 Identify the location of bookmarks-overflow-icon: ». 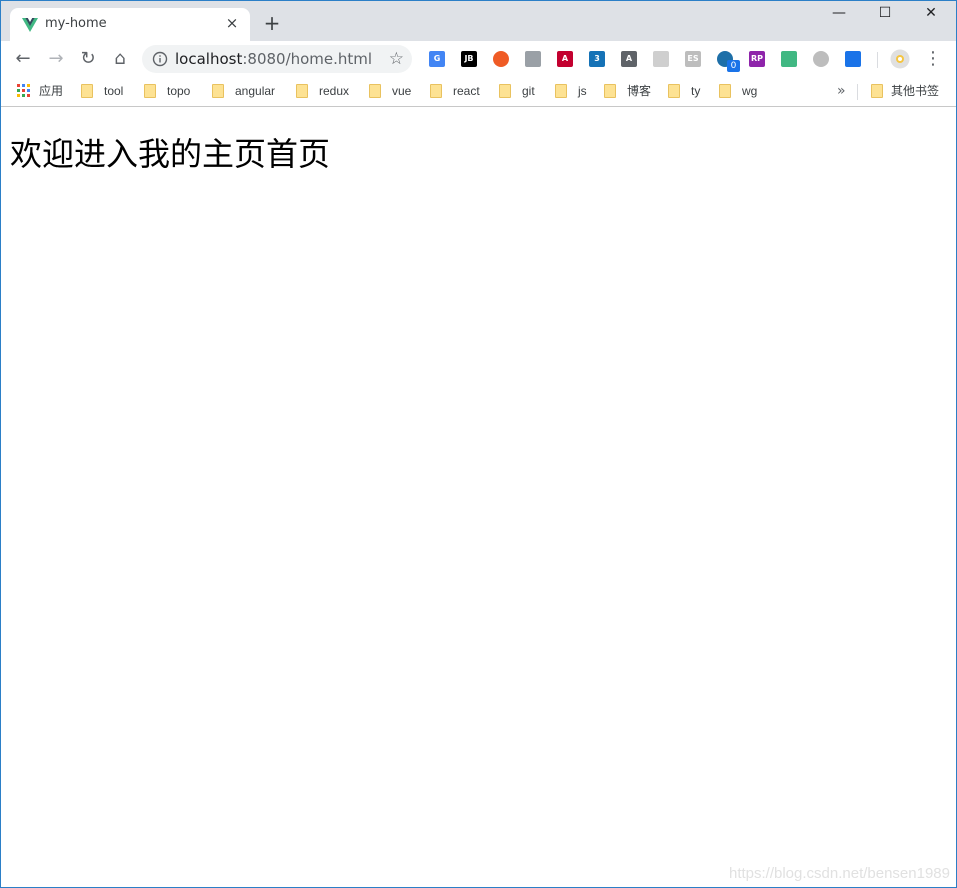
(841, 91).